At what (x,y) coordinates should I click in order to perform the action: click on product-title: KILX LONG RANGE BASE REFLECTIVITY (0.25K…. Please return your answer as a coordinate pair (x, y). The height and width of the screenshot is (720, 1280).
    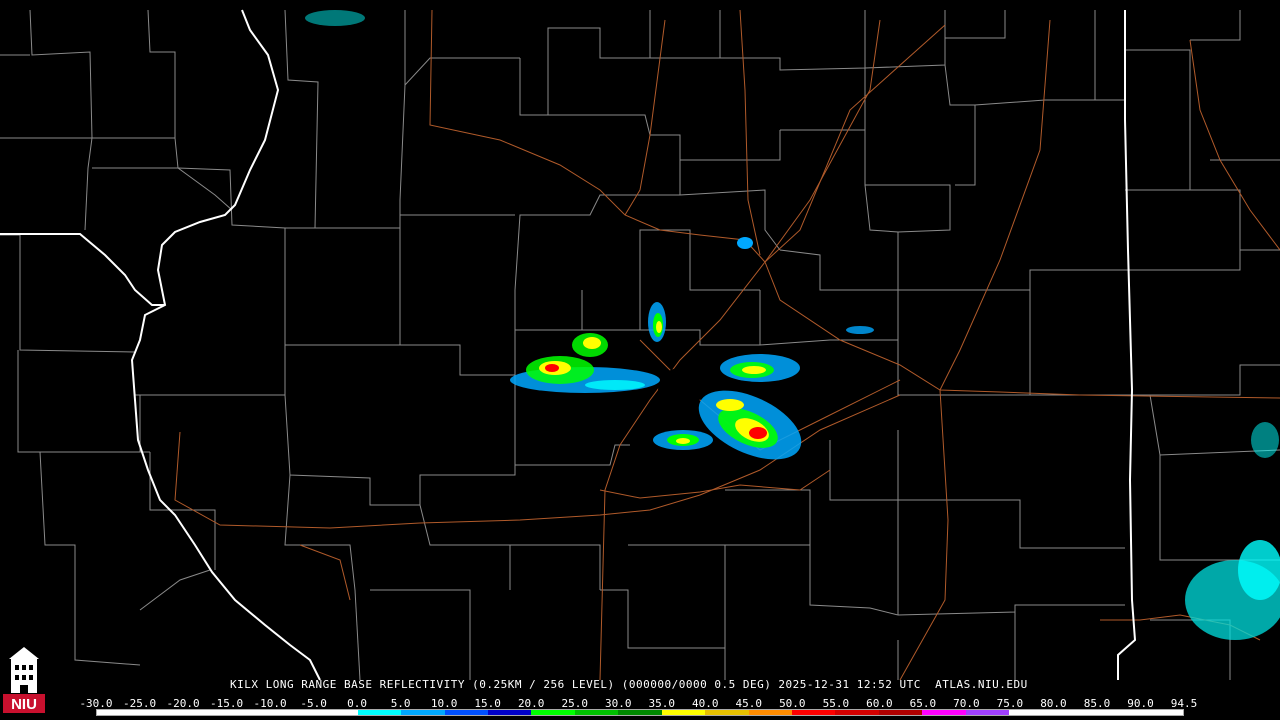
    Looking at the image, I should click on (629, 684).